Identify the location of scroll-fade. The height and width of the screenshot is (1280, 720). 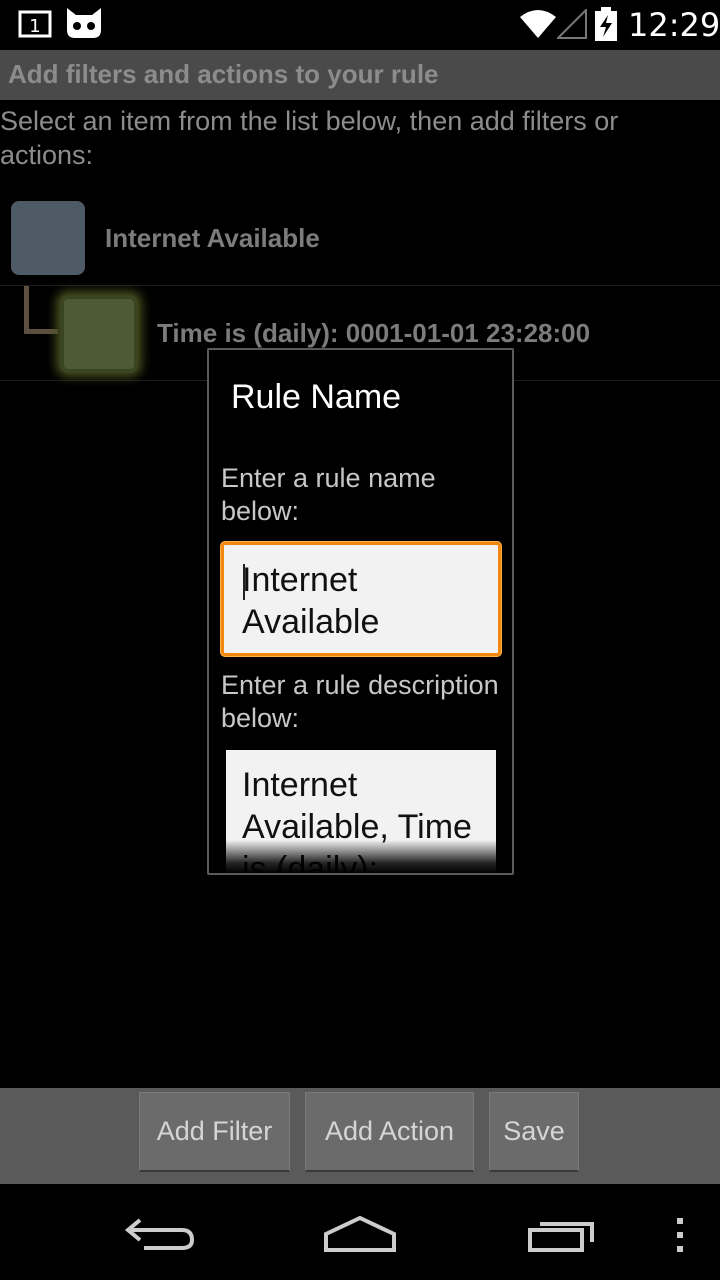
(360, 856).